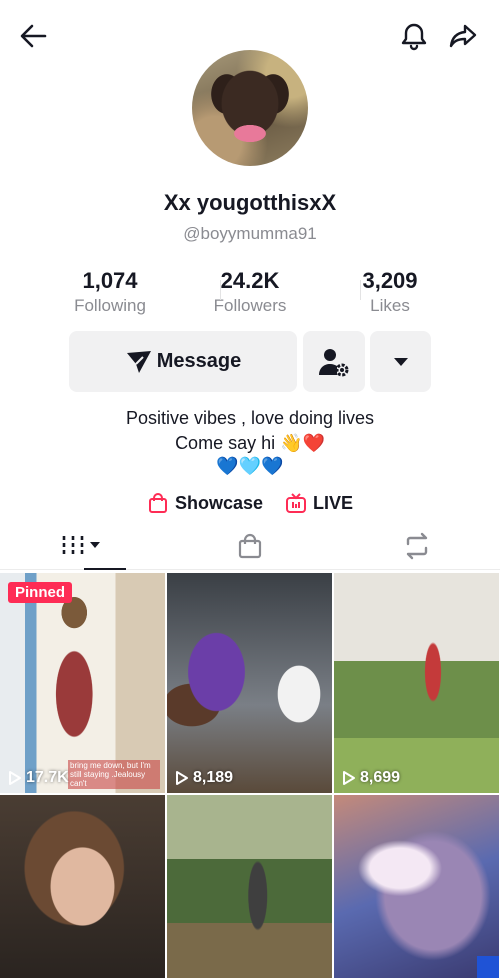 This screenshot has height=978, width=500. I want to click on back-button, so click(33, 36).